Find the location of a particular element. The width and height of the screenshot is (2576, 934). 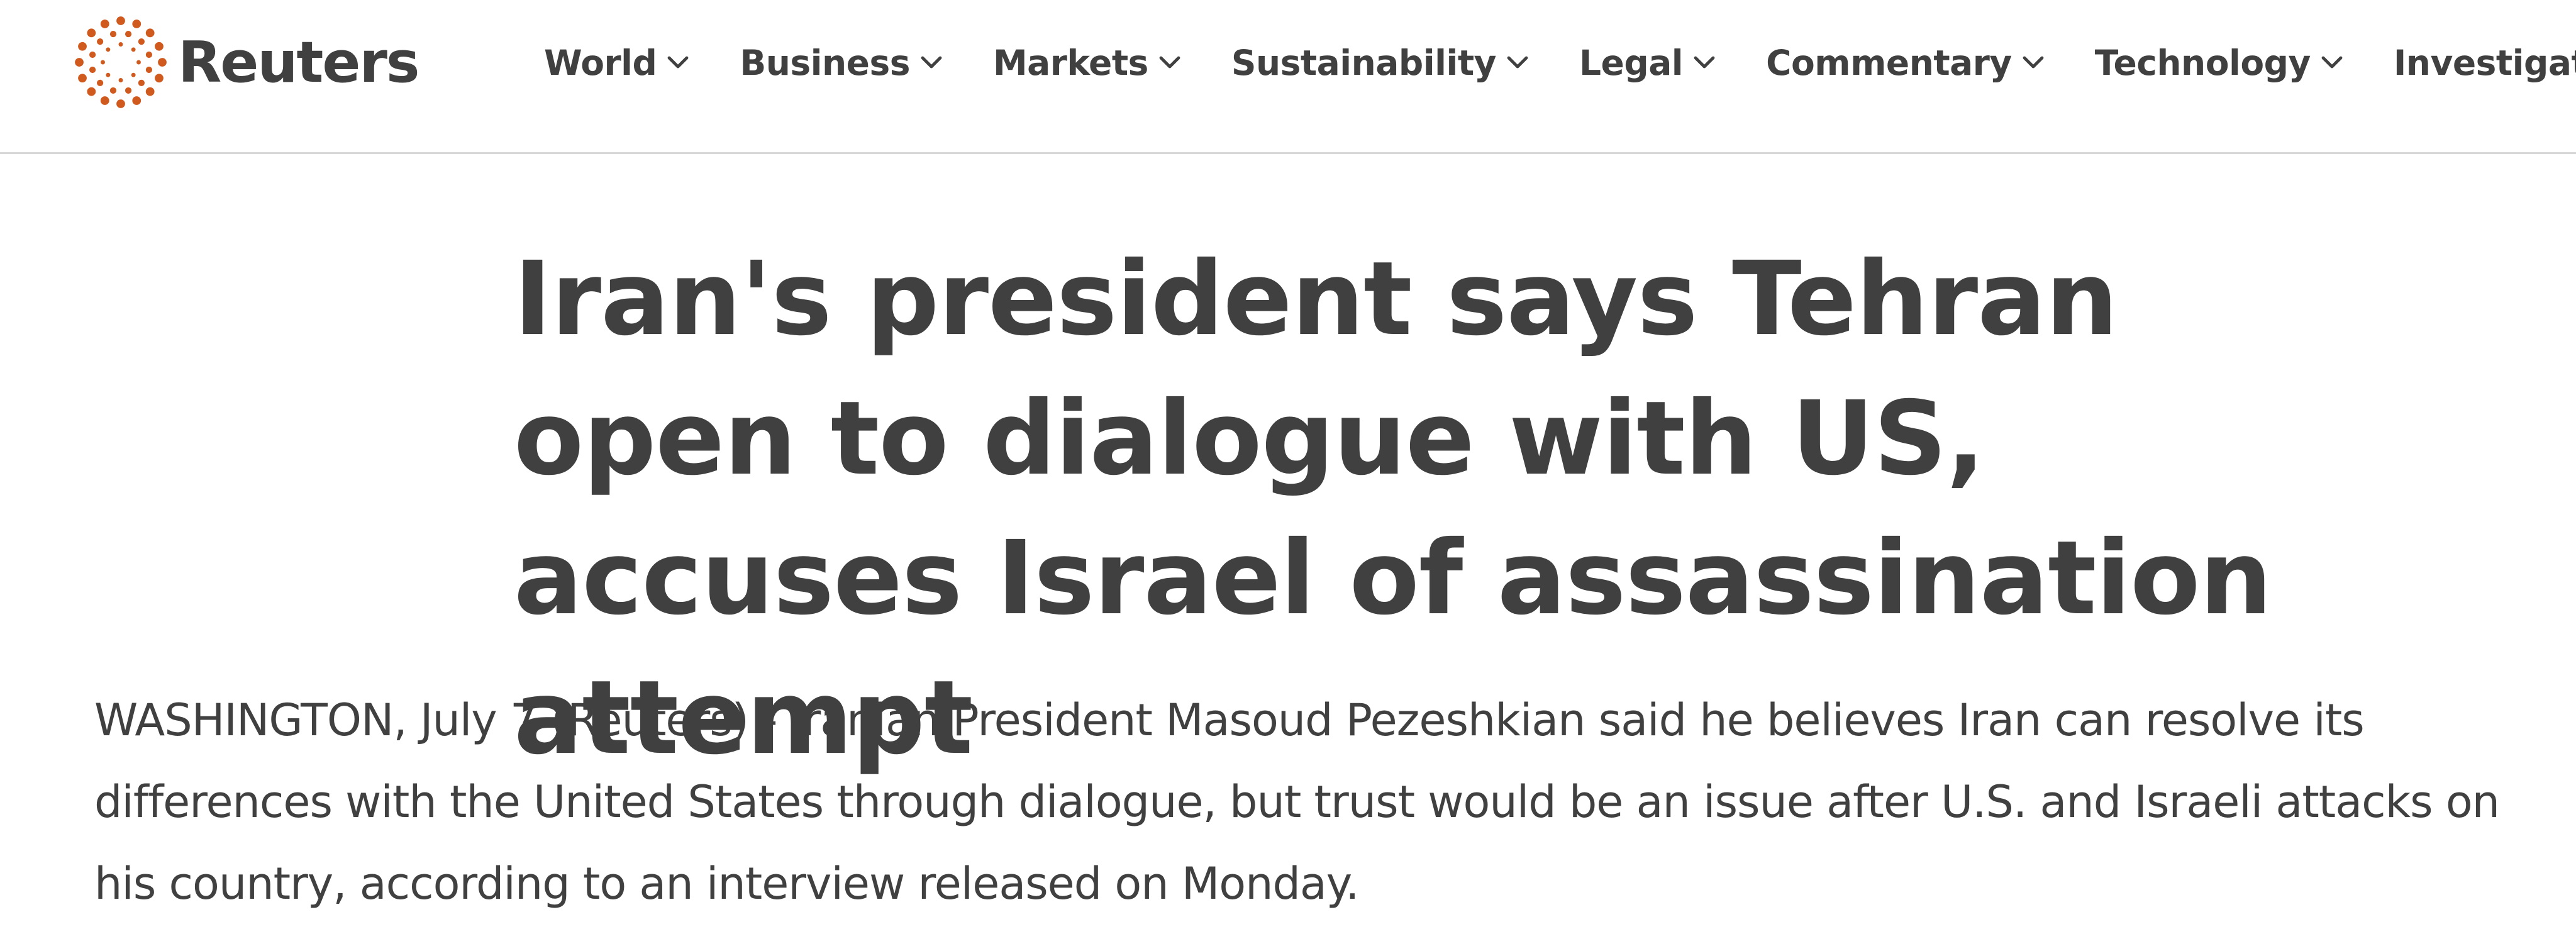

nav-item-world: World is located at coordinates (617, 63).